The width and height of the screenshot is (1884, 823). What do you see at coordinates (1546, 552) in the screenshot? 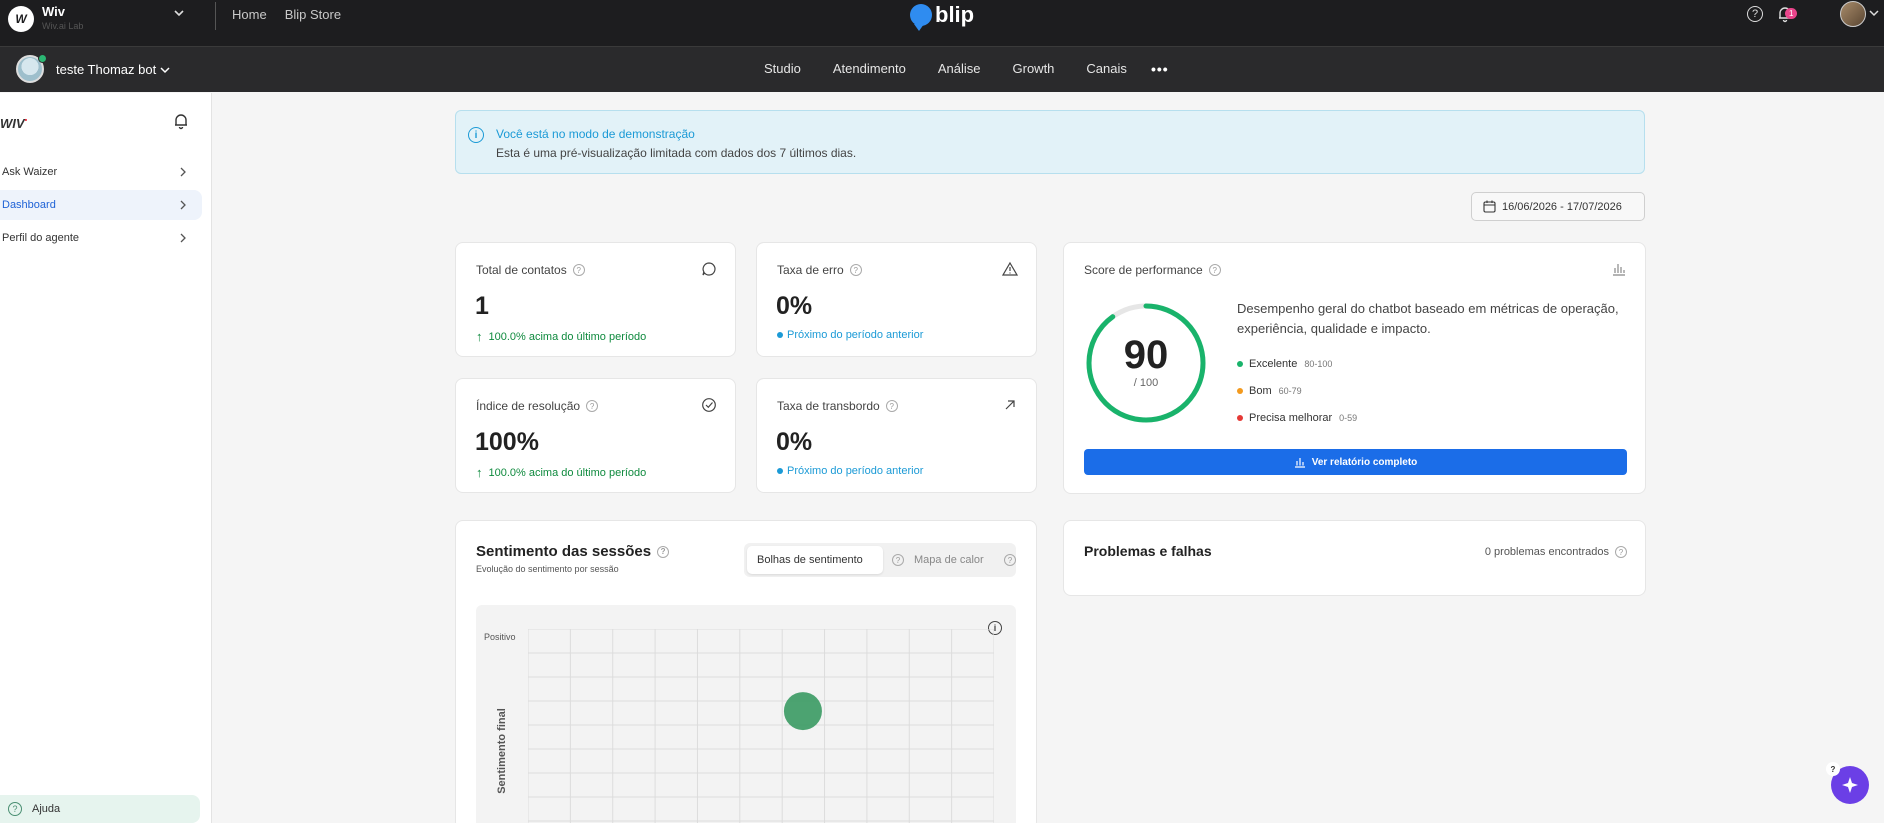
I see `problems-count: 0 problemas encontrados` at bounding box center [1546, 552].